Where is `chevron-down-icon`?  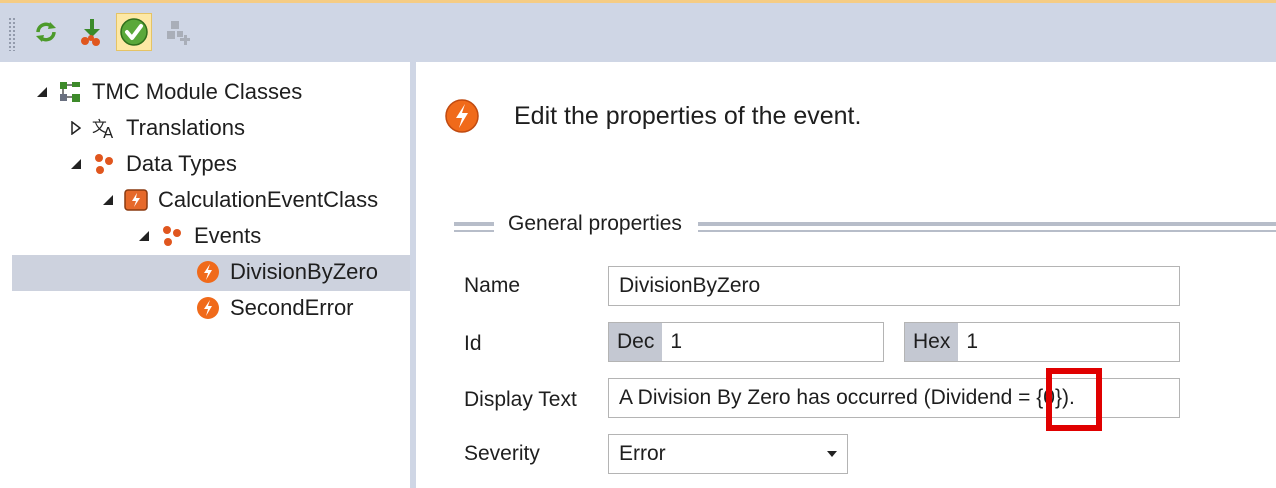
chevron-down-icon is located at coordinates (832, 454).